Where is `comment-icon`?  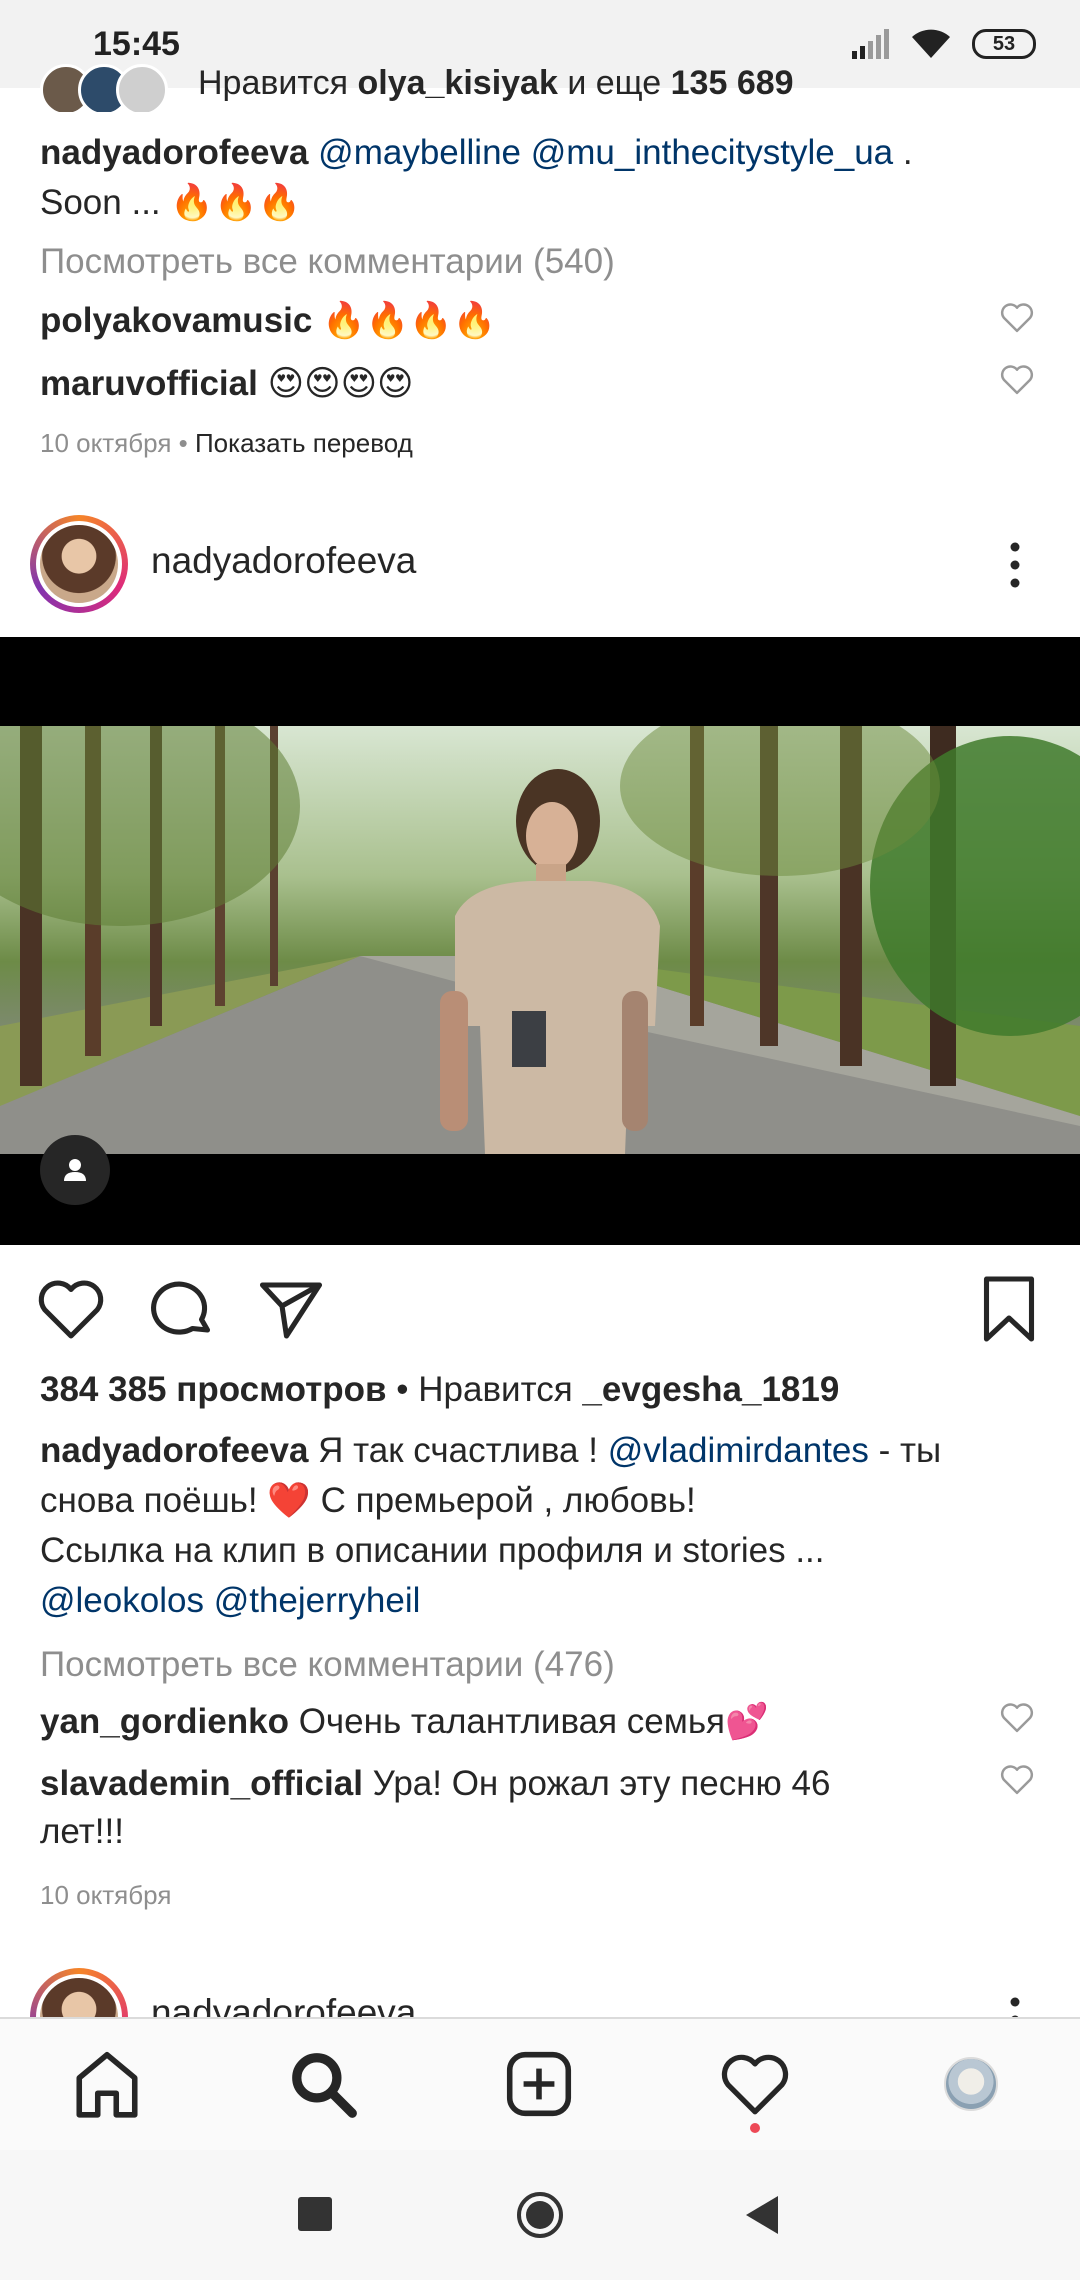 comment-icon is located at coordinates (182, 1309).